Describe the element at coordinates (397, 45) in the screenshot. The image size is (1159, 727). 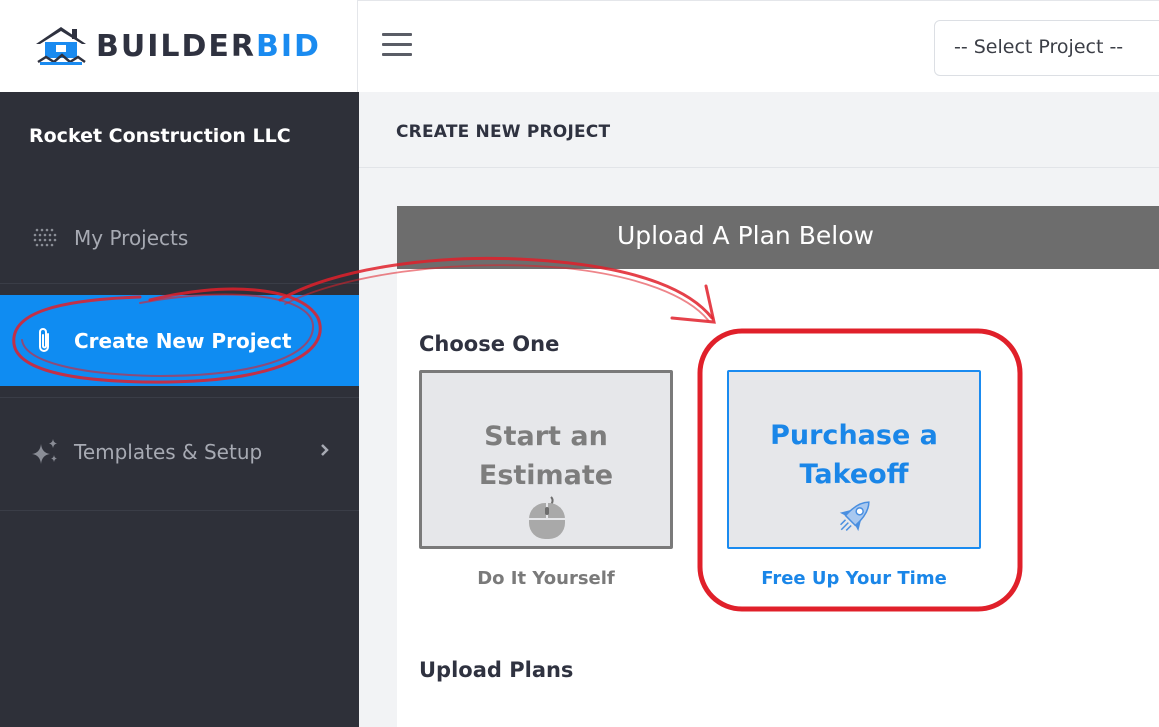
I see `hamburger-icon` at that location.